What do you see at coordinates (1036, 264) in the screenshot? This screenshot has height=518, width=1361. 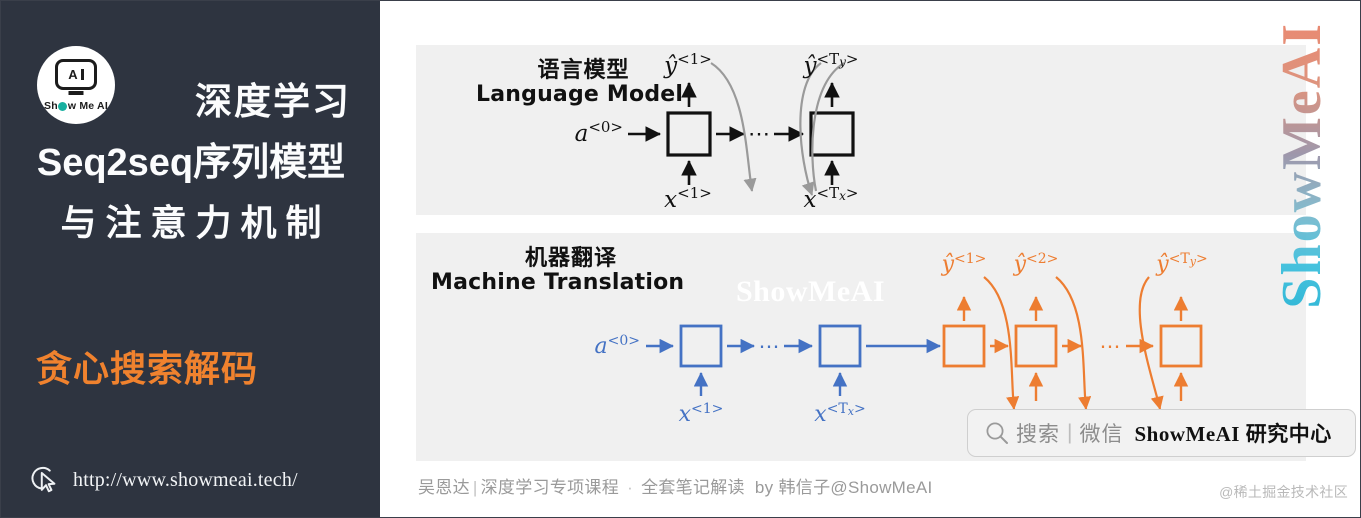 I see `svg-text: ŷ<2>` at bounding box center [1036, 264].